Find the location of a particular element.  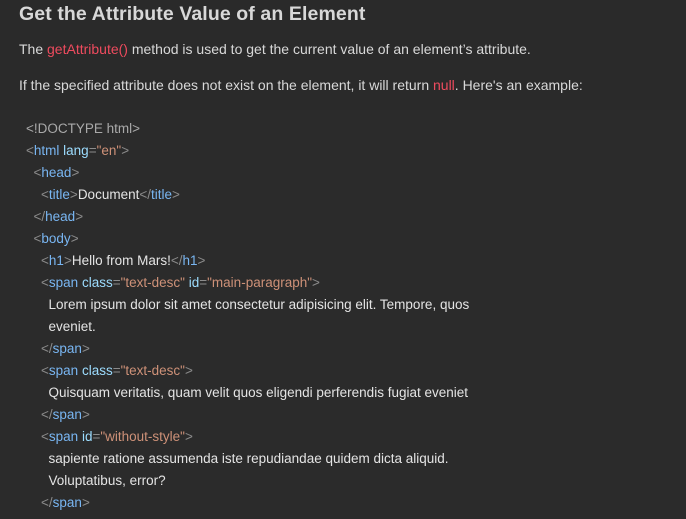

code-line: <span class="text-desc"> is located at coordinates (117, 370).